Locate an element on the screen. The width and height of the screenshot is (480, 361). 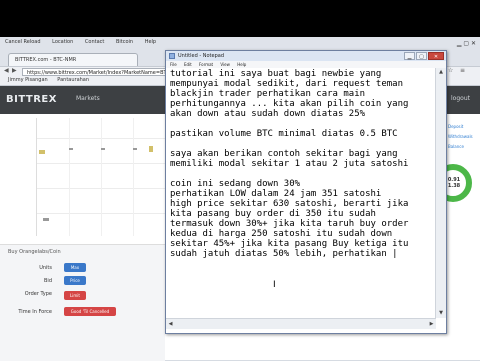
scroll-right-icon: ▶ is located at coordinates (431, 324).